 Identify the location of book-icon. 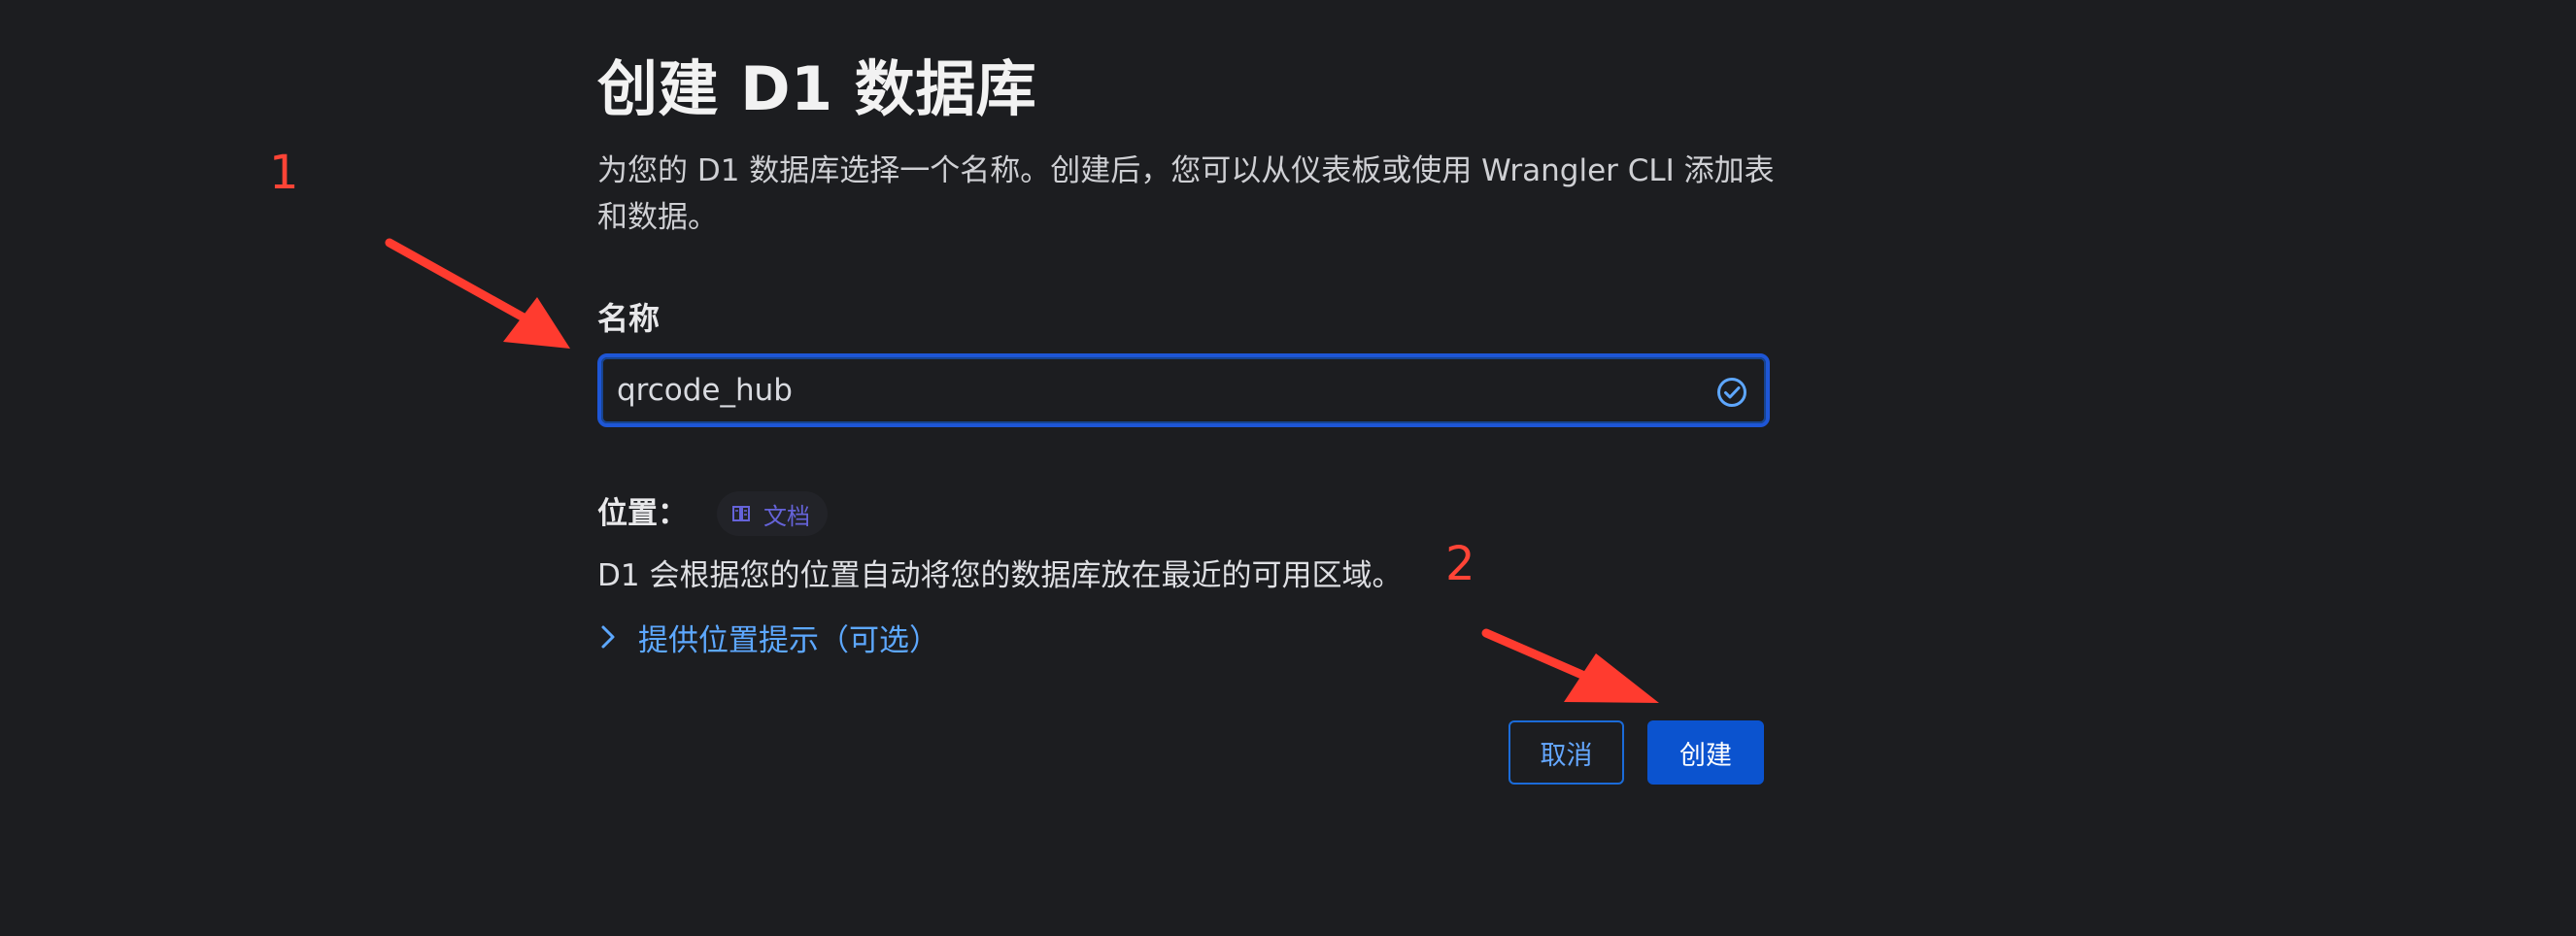
(741, 513).